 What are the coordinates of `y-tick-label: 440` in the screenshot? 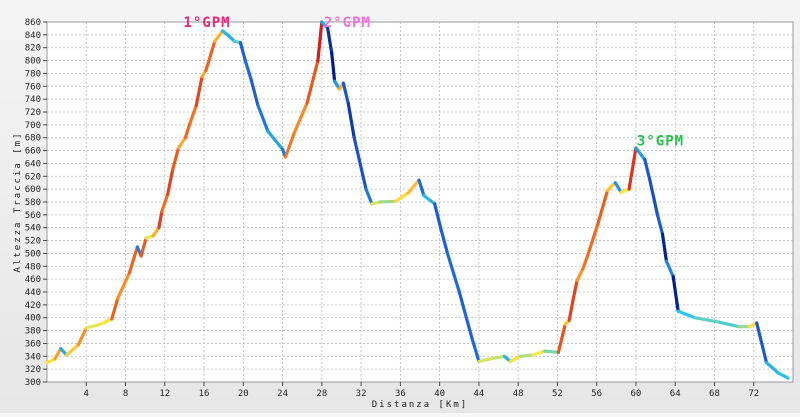 It's located at (33, 293).